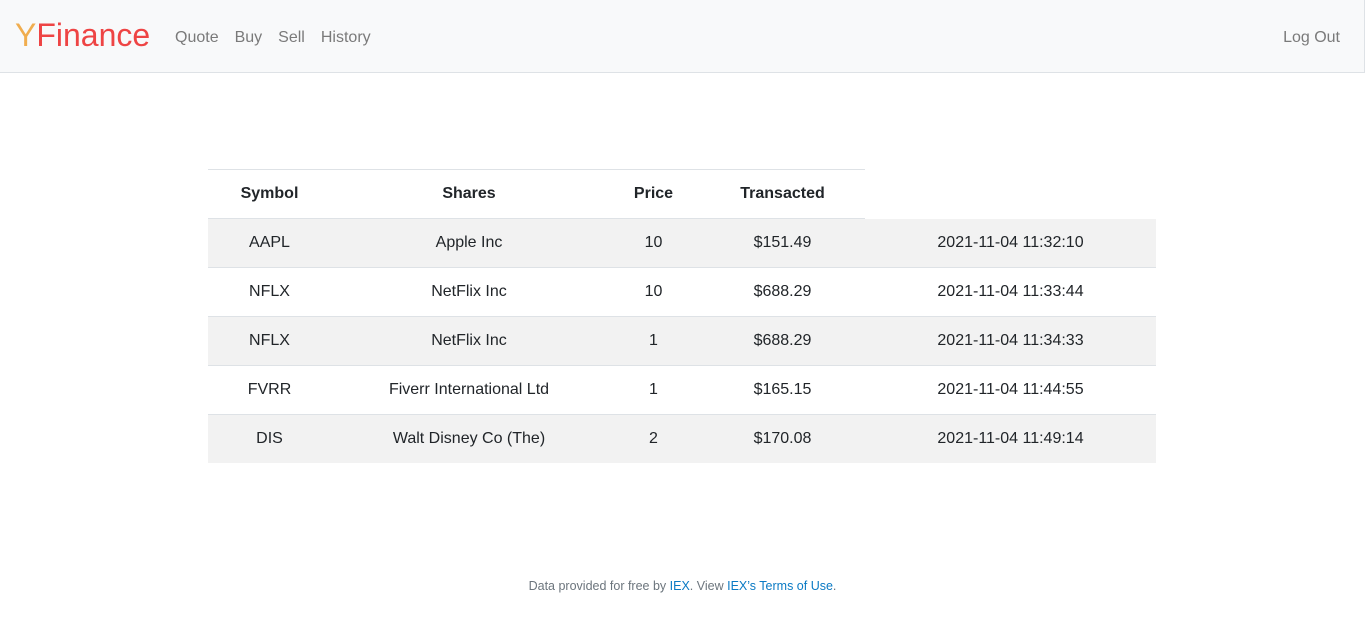 This screenshot has height=620, width=1365. Describe the element at coordinates (1311, 38) in the screenshot. I see `logout-link: Log Out` at that location.